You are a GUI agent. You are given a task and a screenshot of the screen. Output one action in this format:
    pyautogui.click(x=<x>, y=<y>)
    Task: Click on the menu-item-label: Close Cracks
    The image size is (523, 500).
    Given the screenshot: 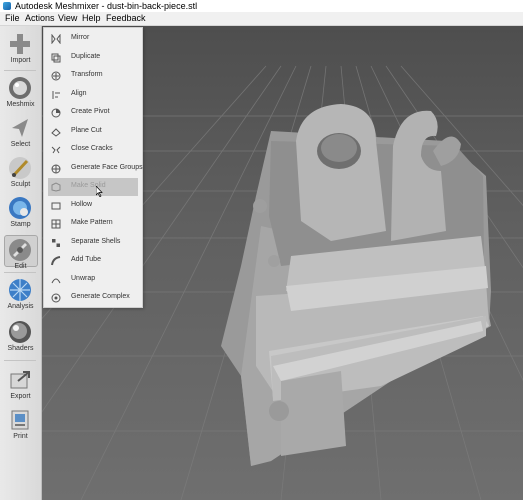 What is the action you would take?
    pyautogui.click(x=92, y=148)
    